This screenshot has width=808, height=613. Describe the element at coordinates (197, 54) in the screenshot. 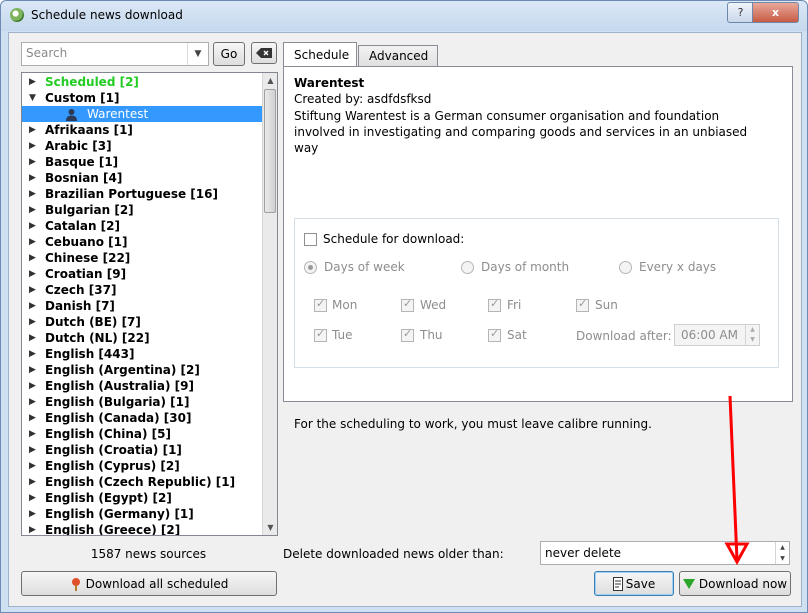

I see `chevron-down-icon: ▼` at that location.